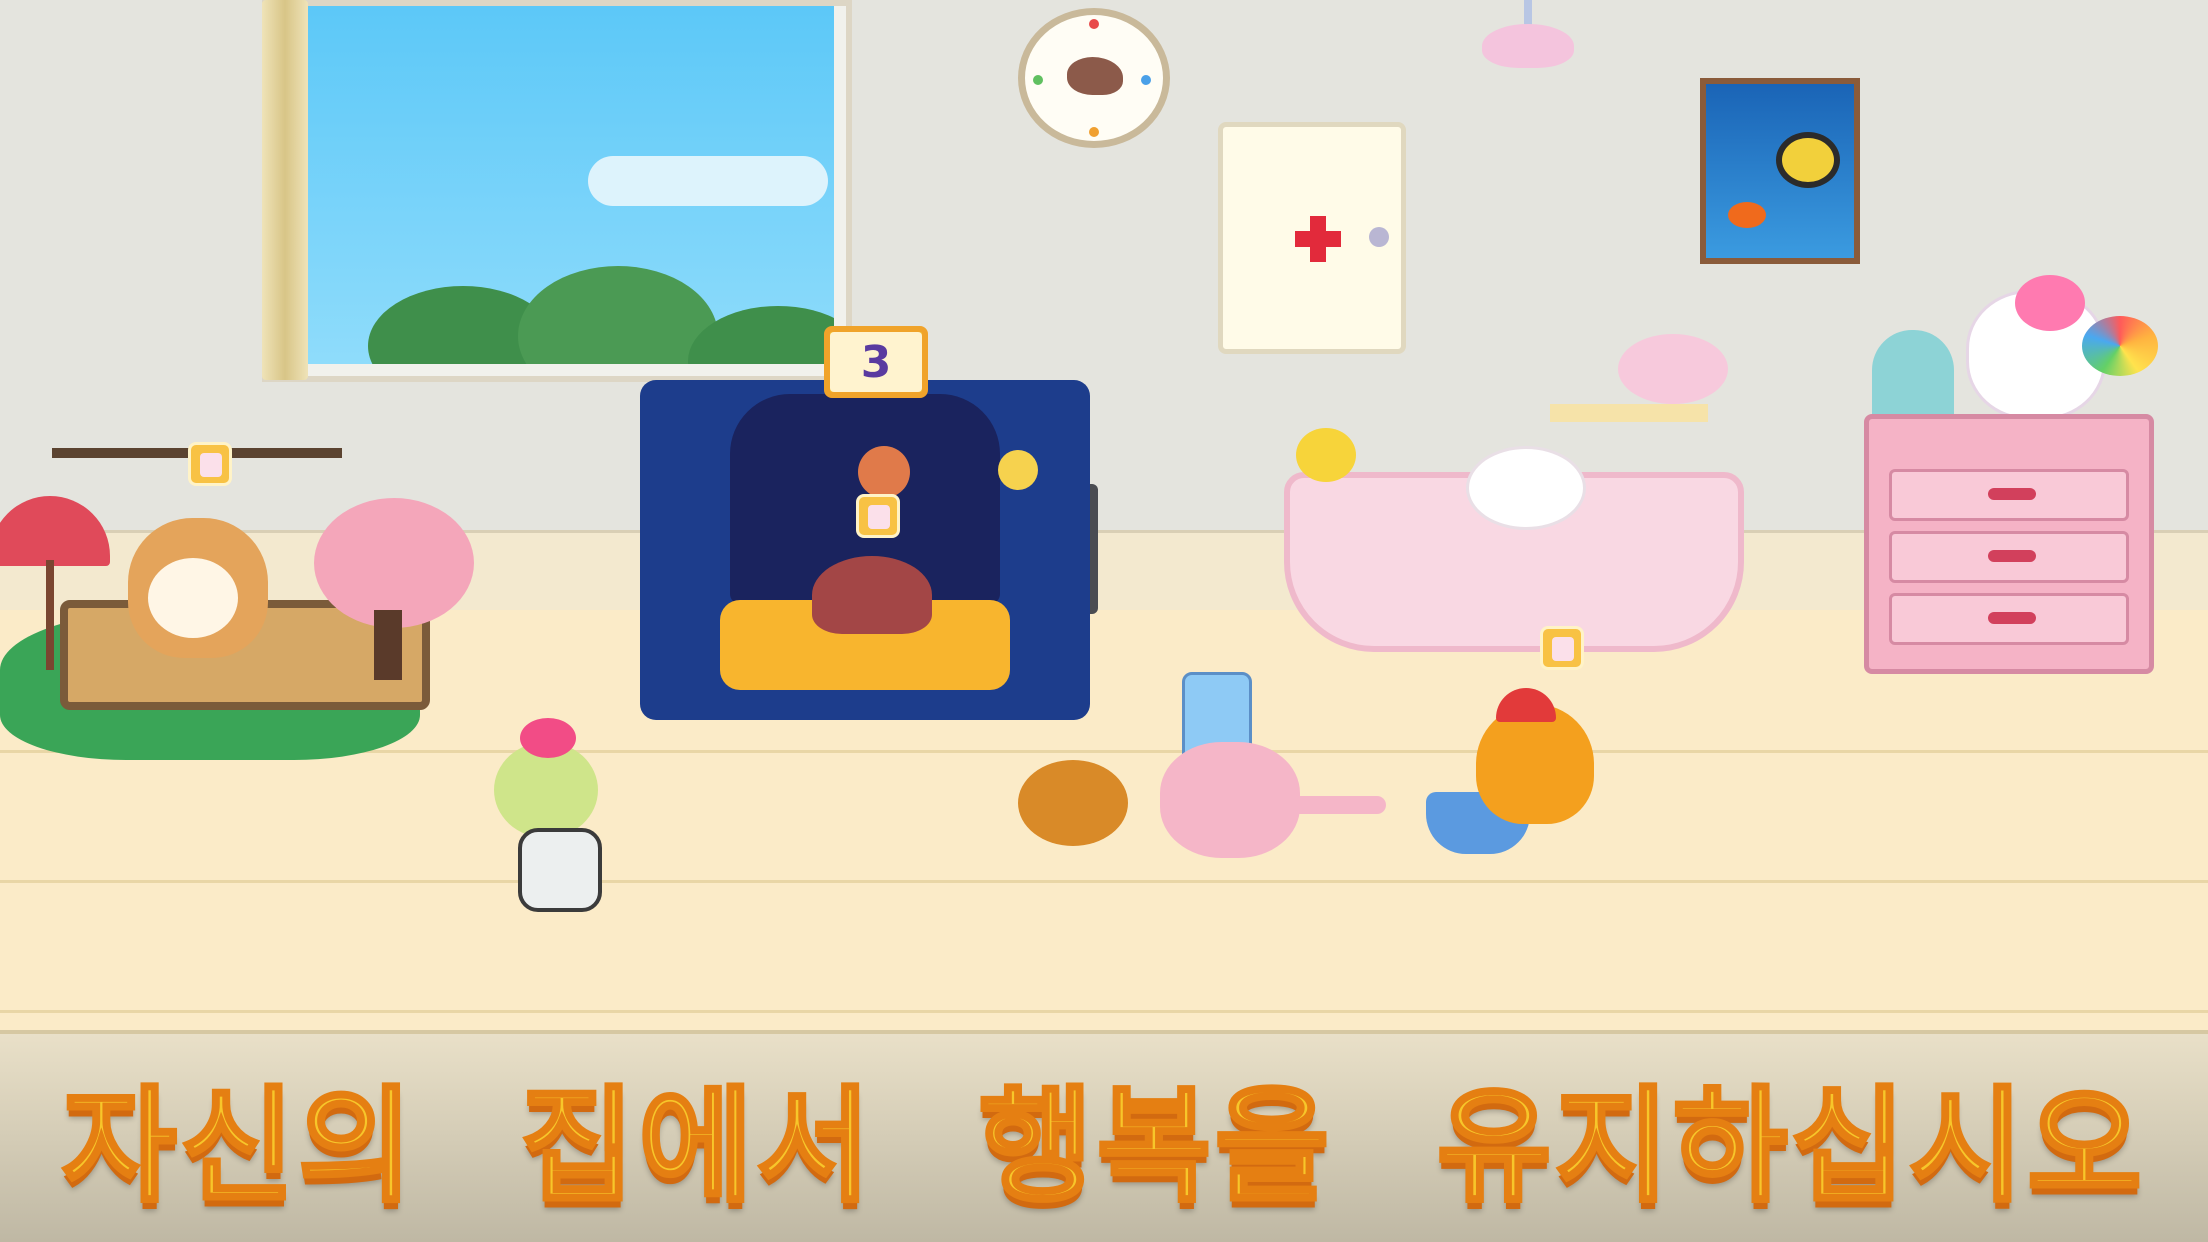 The height and width of the screenshot is (1242, 2208). I want to click on caption-word: 자신의, so click(238, 1147).